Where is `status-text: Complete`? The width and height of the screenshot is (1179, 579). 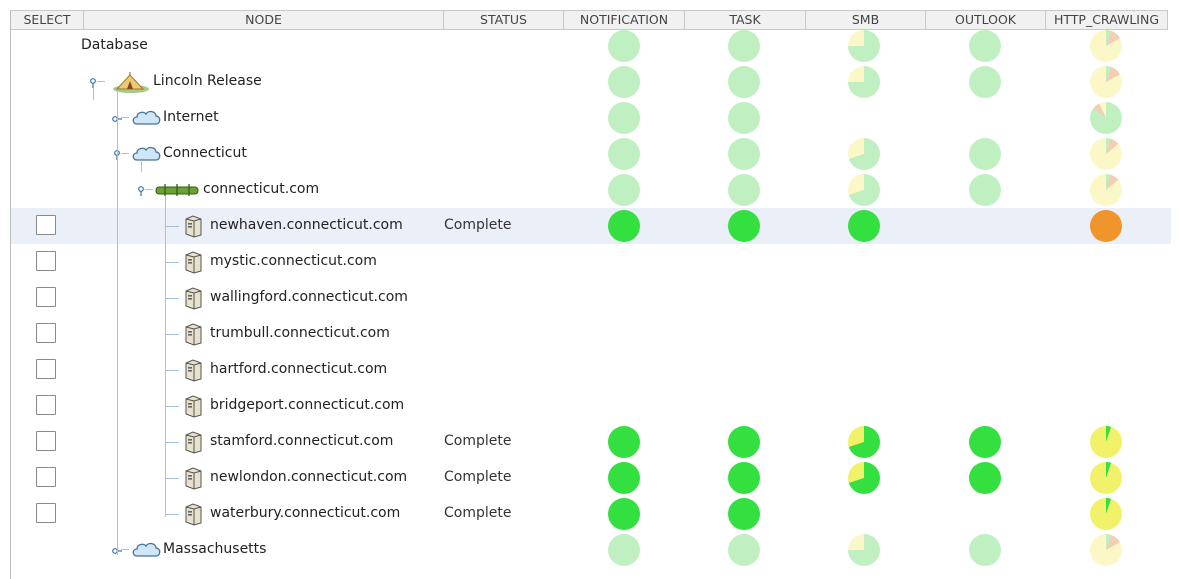 status-text: Complete is located at coordinates (478, 513).